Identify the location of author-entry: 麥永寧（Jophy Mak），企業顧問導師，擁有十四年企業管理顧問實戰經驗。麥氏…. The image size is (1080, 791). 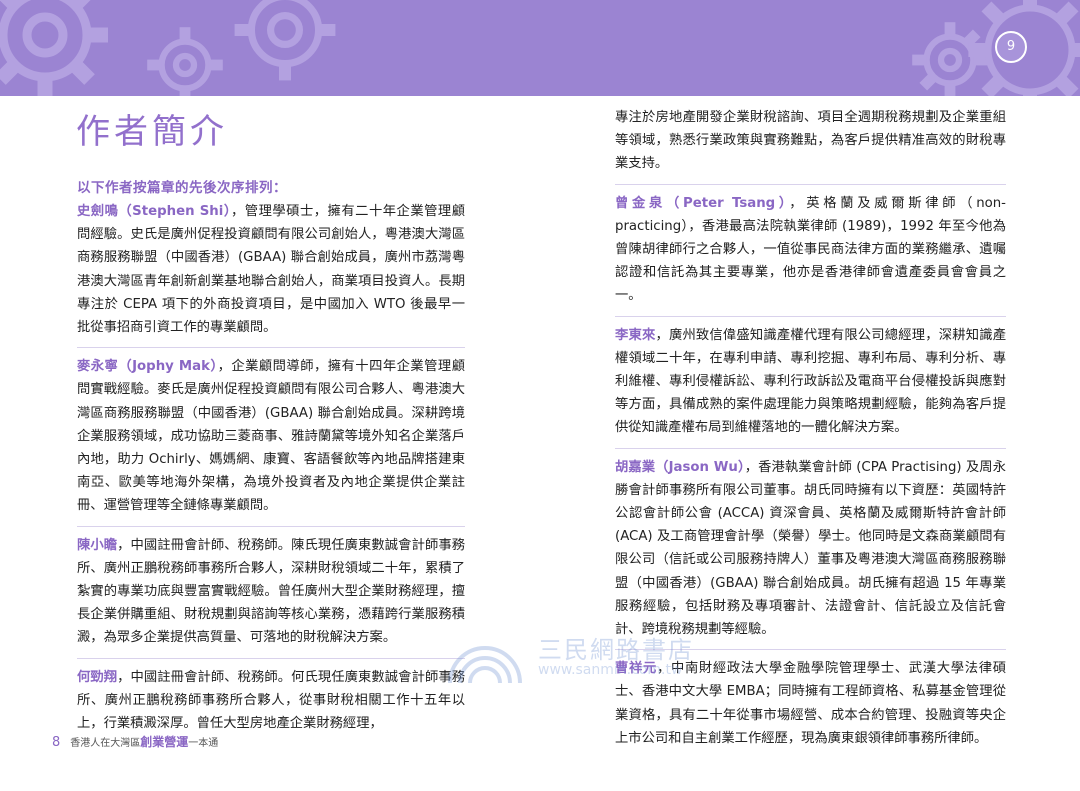
(271, 436).